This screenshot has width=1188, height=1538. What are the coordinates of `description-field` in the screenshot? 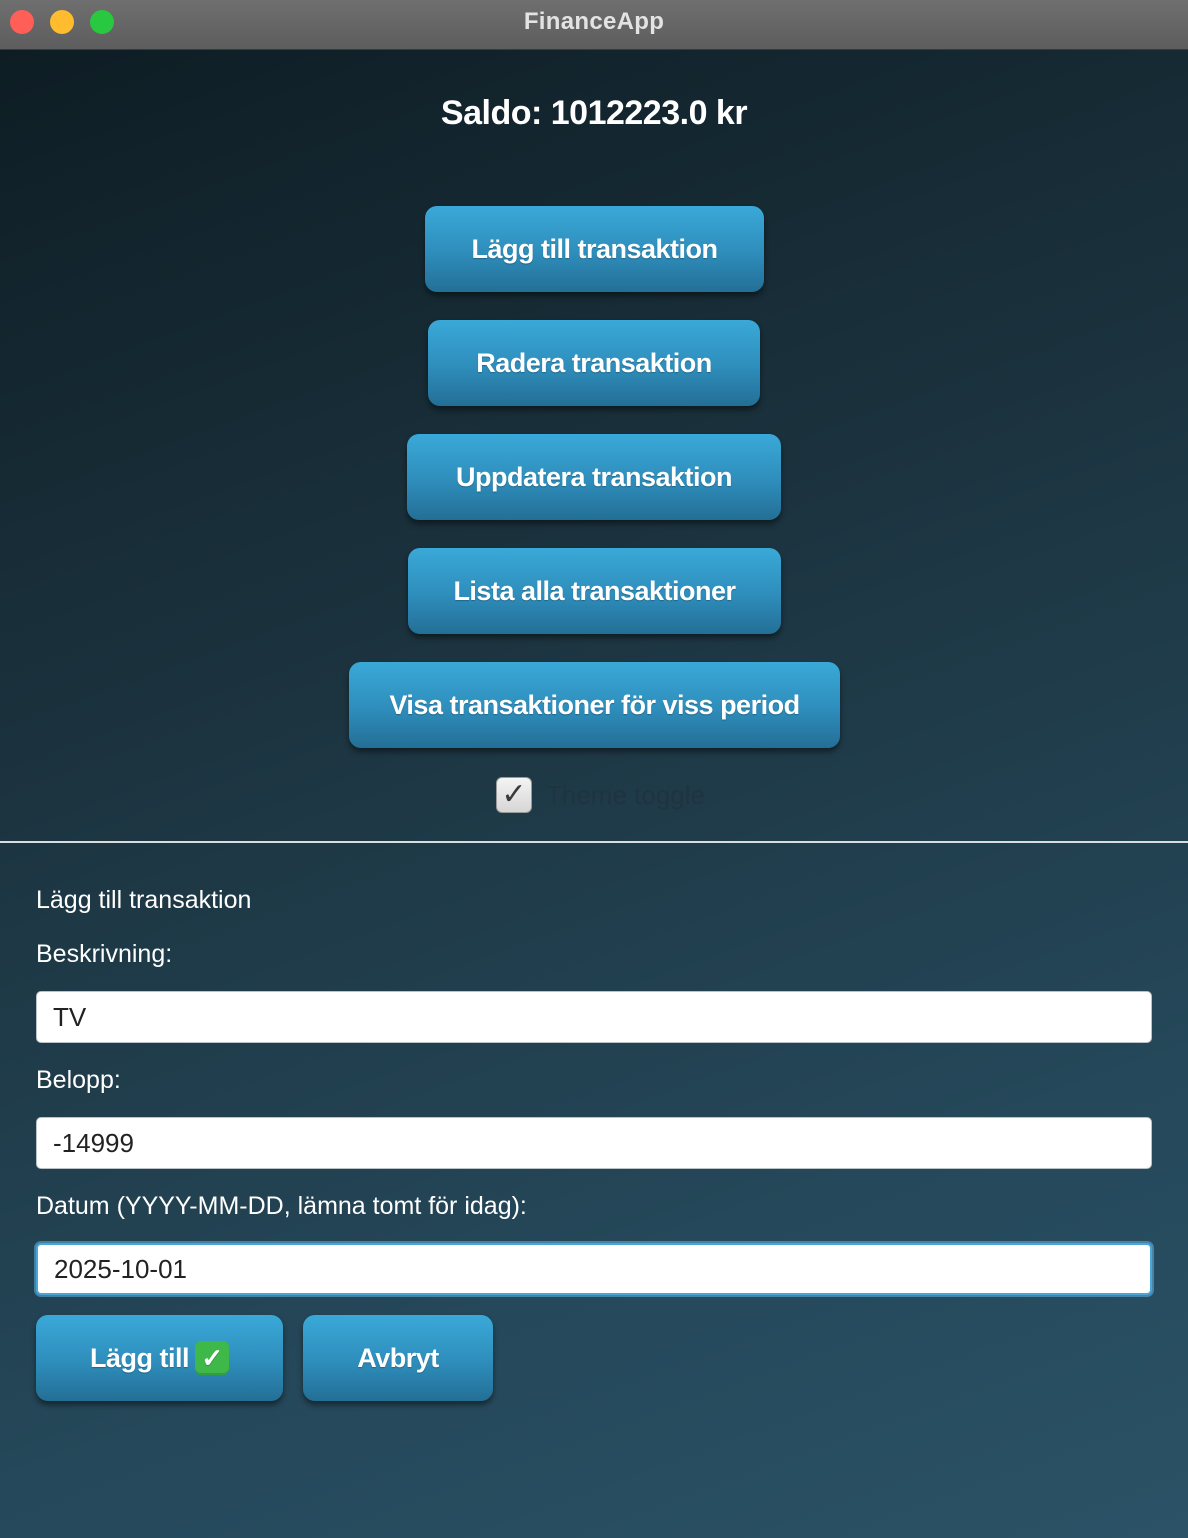 It's located at (594, 1017).